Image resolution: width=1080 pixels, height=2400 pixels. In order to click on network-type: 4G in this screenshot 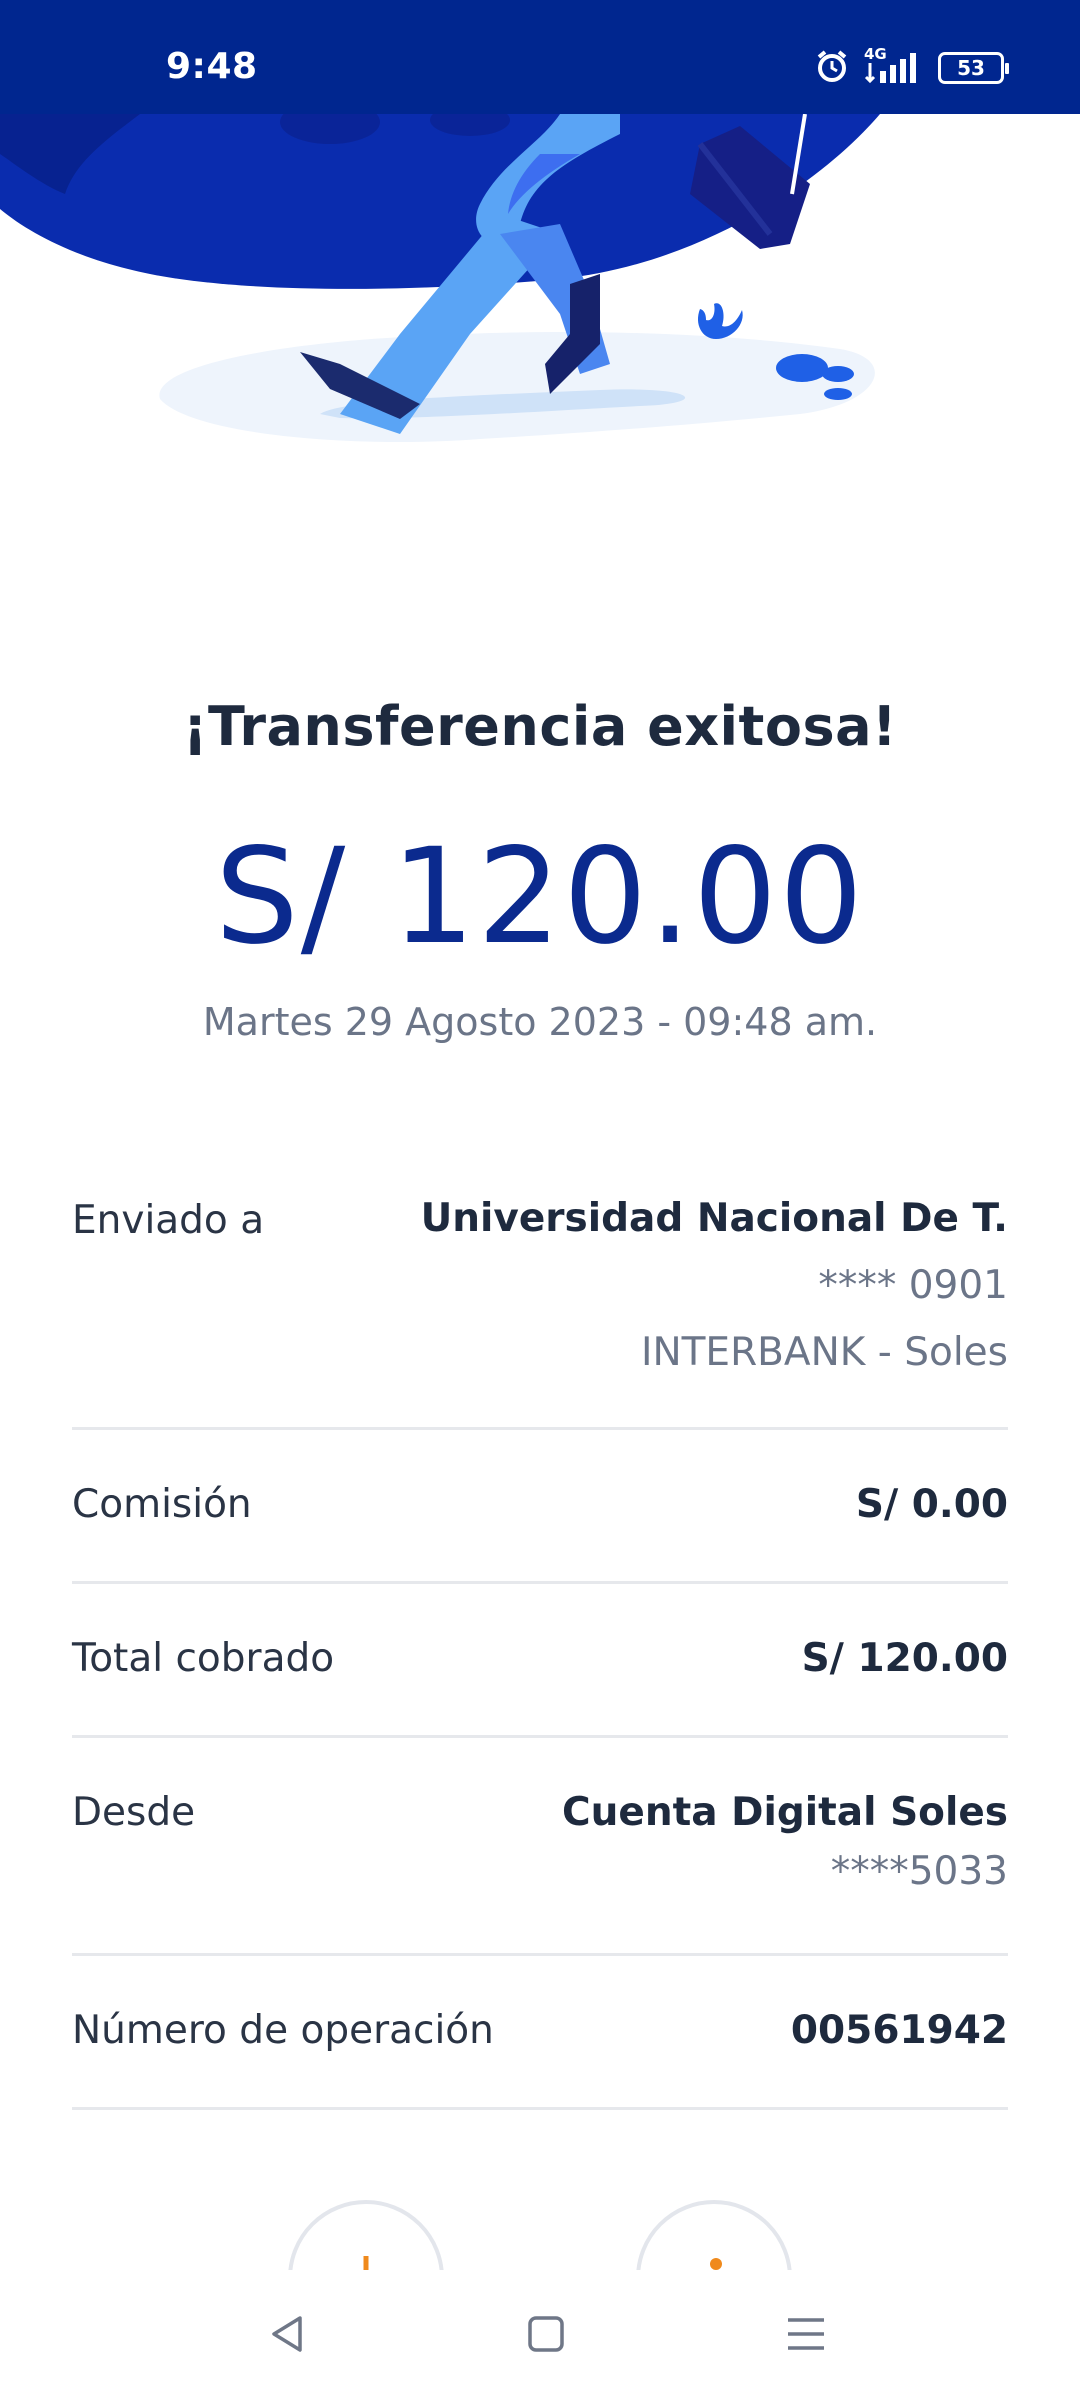, I will do `click(875, 54)`.